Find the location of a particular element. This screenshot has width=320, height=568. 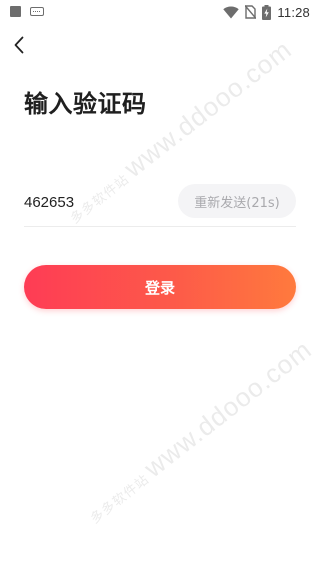

back-button is located at coordinates (19, 45).